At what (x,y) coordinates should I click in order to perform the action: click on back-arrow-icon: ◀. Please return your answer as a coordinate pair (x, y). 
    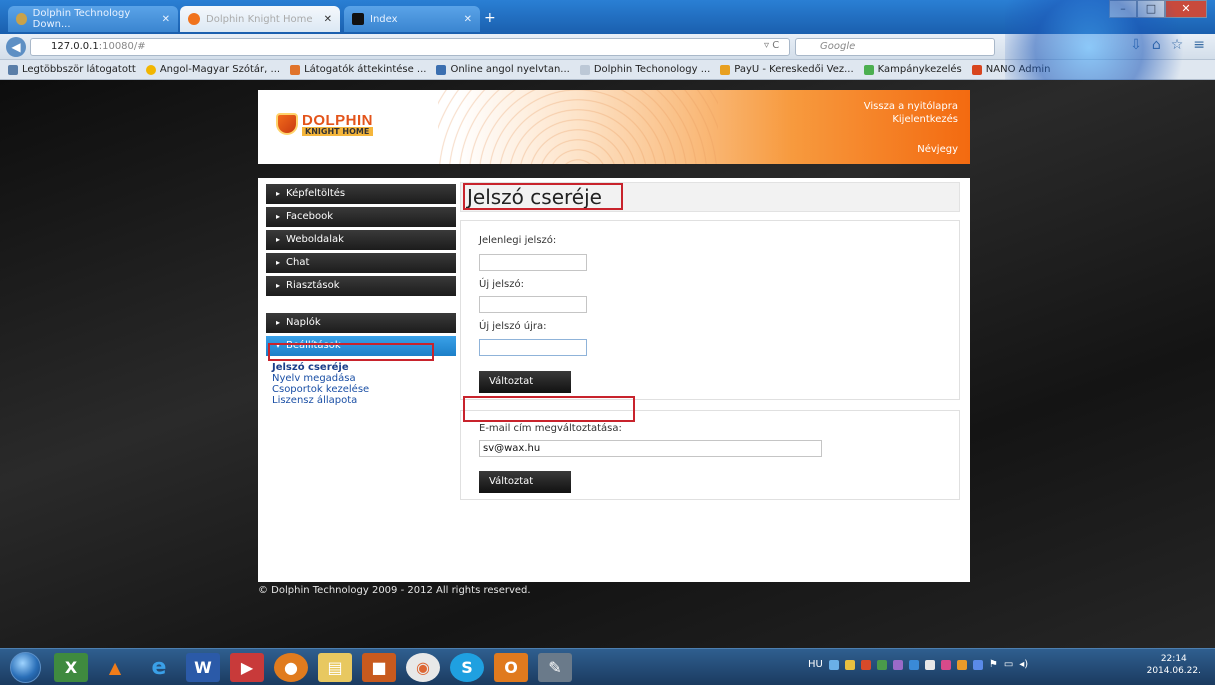
    Looking at the image, I should click on (16, 47).